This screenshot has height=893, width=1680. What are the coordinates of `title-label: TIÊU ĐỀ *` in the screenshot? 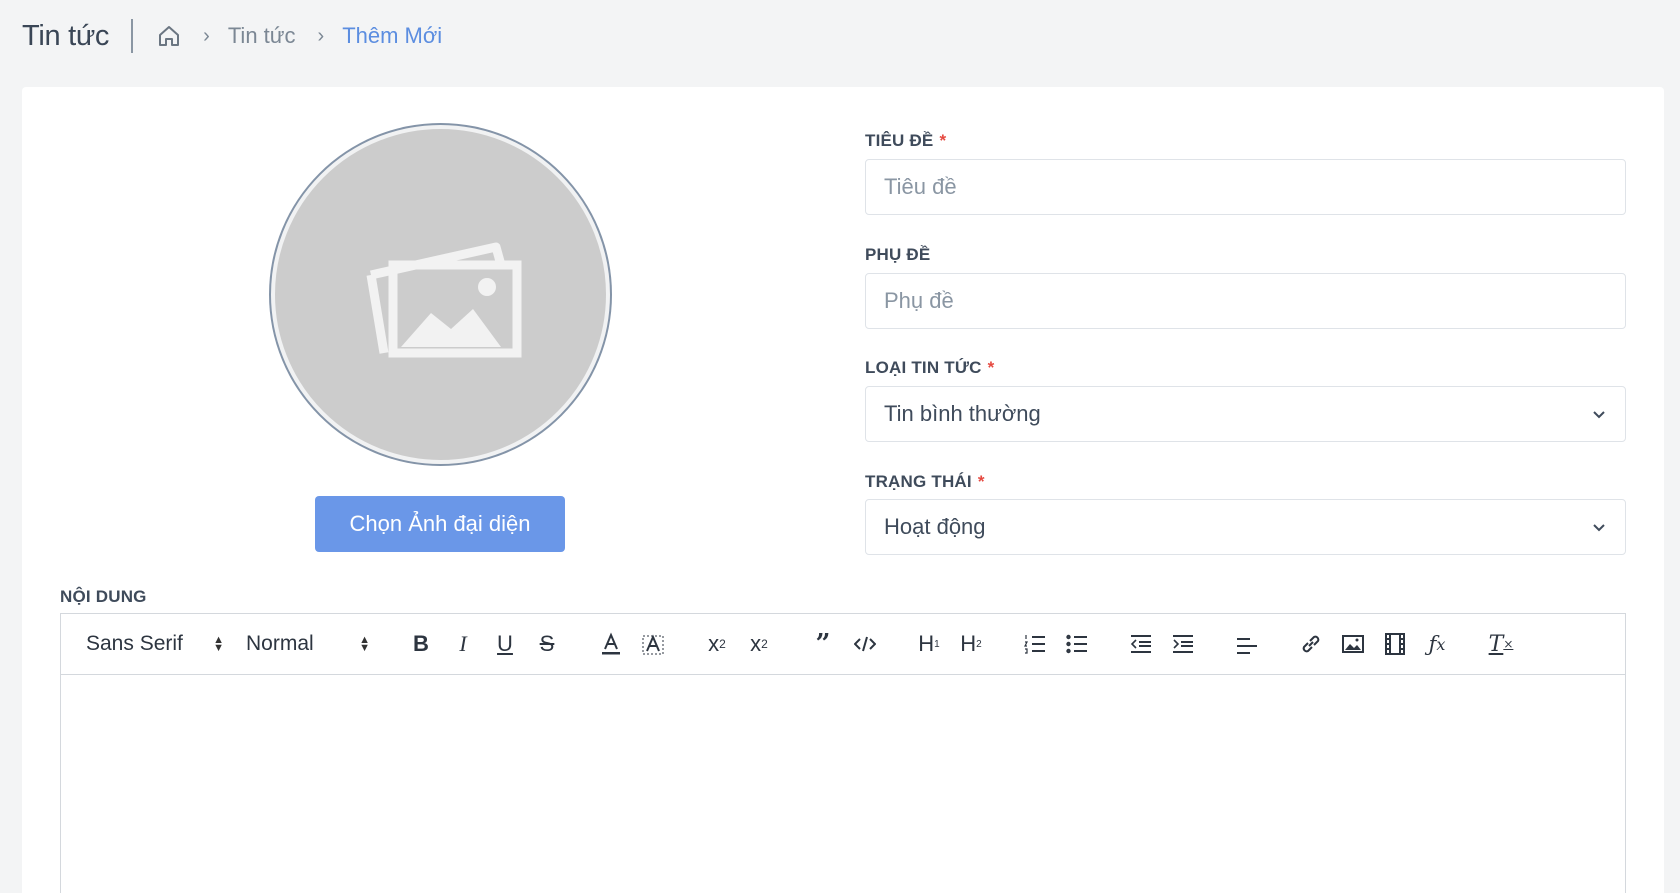 It's located at (905, 141).